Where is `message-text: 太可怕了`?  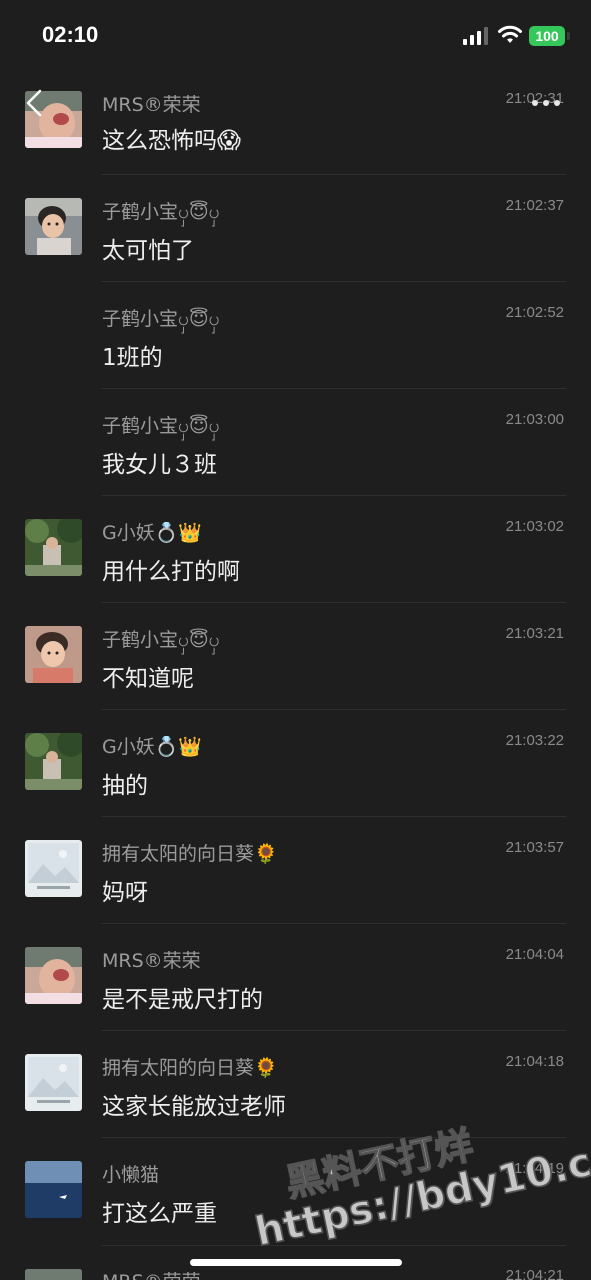 message-text: 太可怕了 is located at coordinates (148, 251).